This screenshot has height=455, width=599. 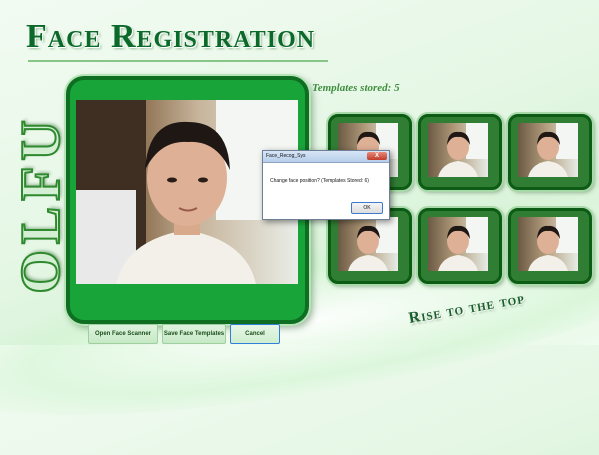 I want to click on dialog-title: Face_Recog_Sys, so click(x=286, y=156).